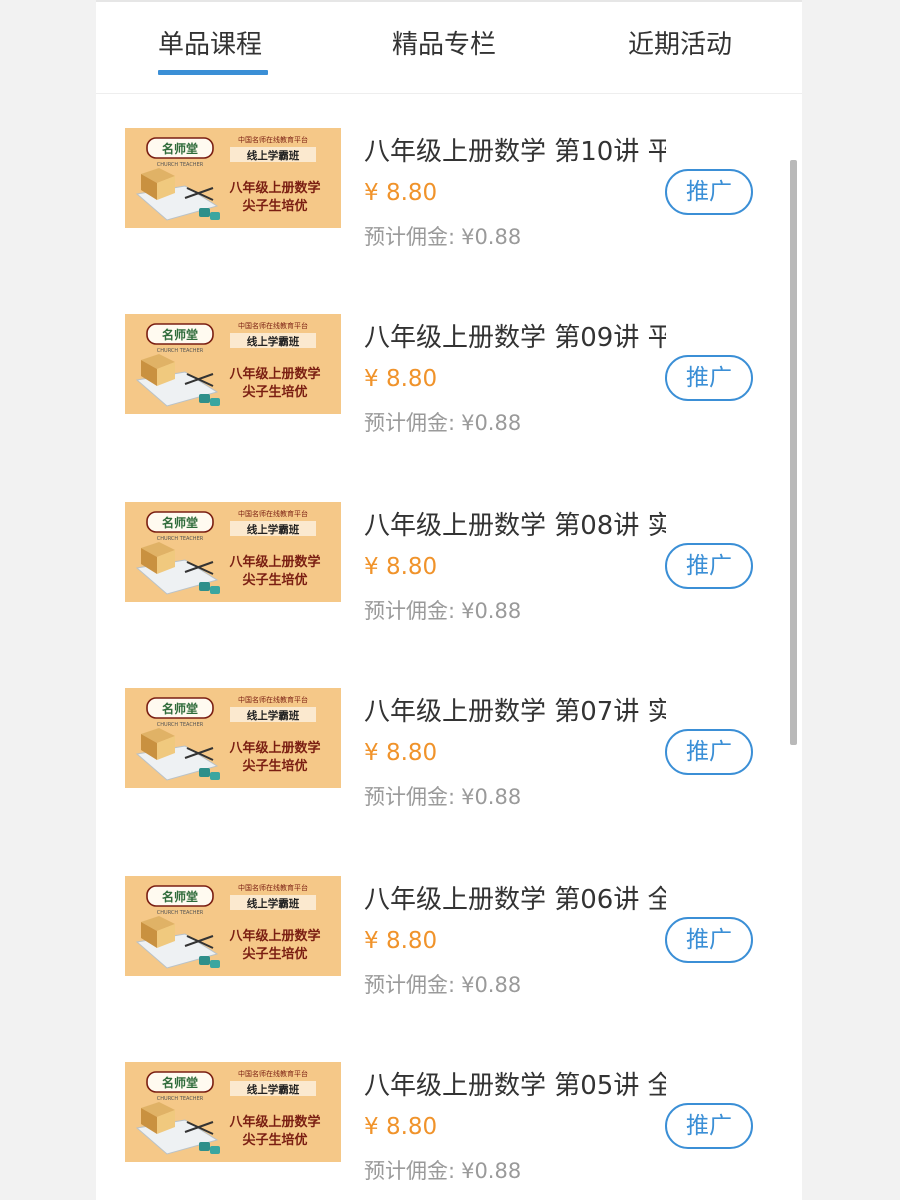 This screenshot has width=900, height=1200. What do you see at coordinates (444, 42) in the screenshot?
I see `tab-premium-columns: 精品专栏` at bounding box center [444, 42].